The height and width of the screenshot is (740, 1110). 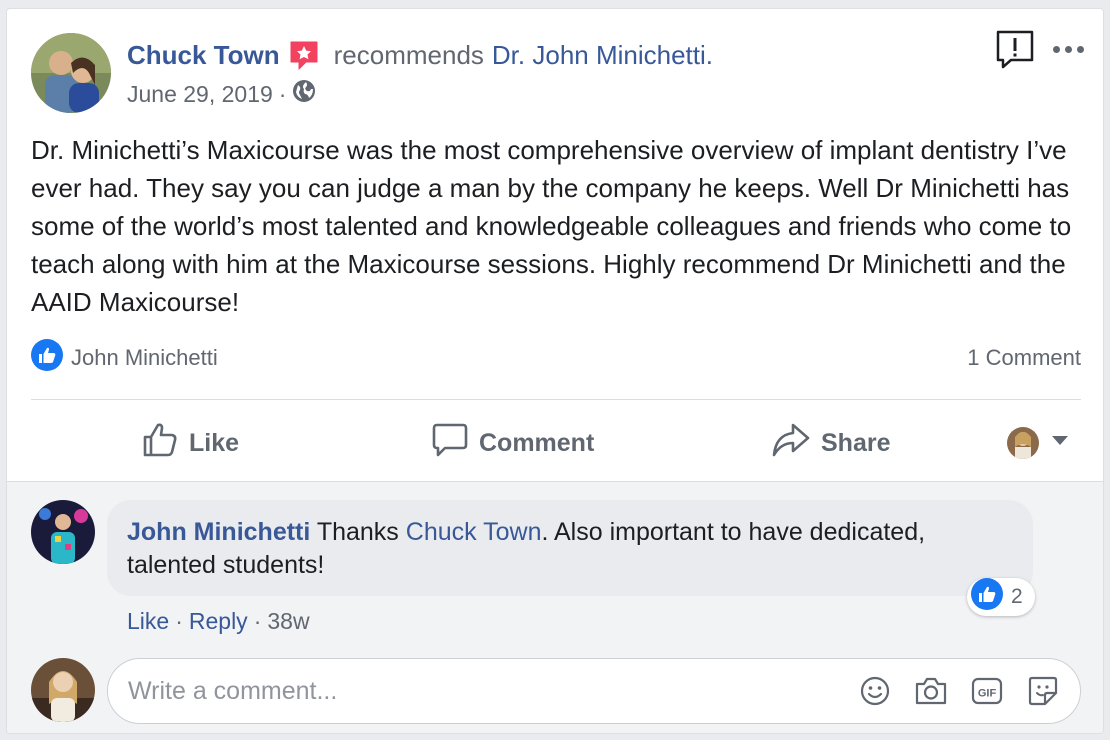 What do you see at coordinates (1015, 50) in the screenshot?
I see `report-icon` at bounding box center [1015, 50].